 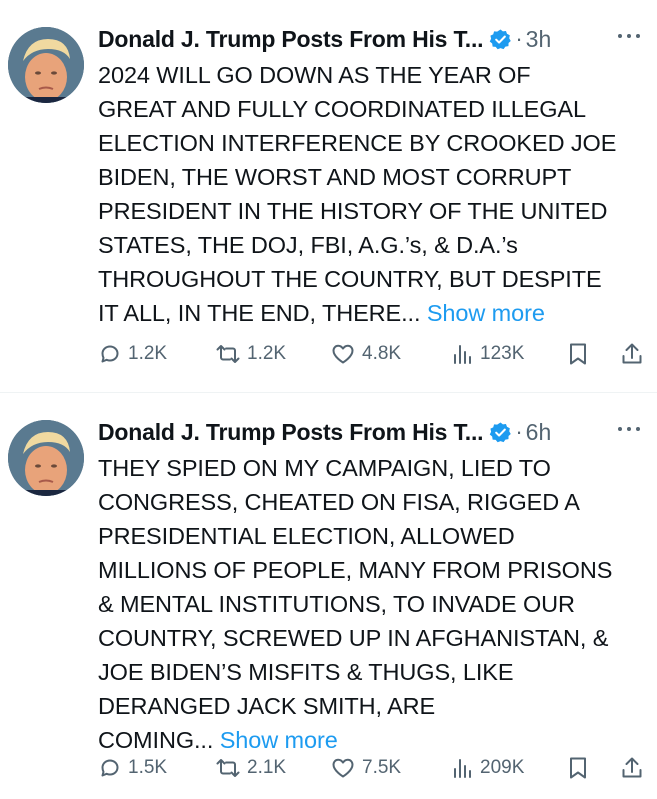 What do you see at coordinates (308, 245) in the screenshot?
I see `post-text-line: STATES, THE DOJ, FBI, A.G.’s, & D.A.’s` at bounding box center [308, 245].